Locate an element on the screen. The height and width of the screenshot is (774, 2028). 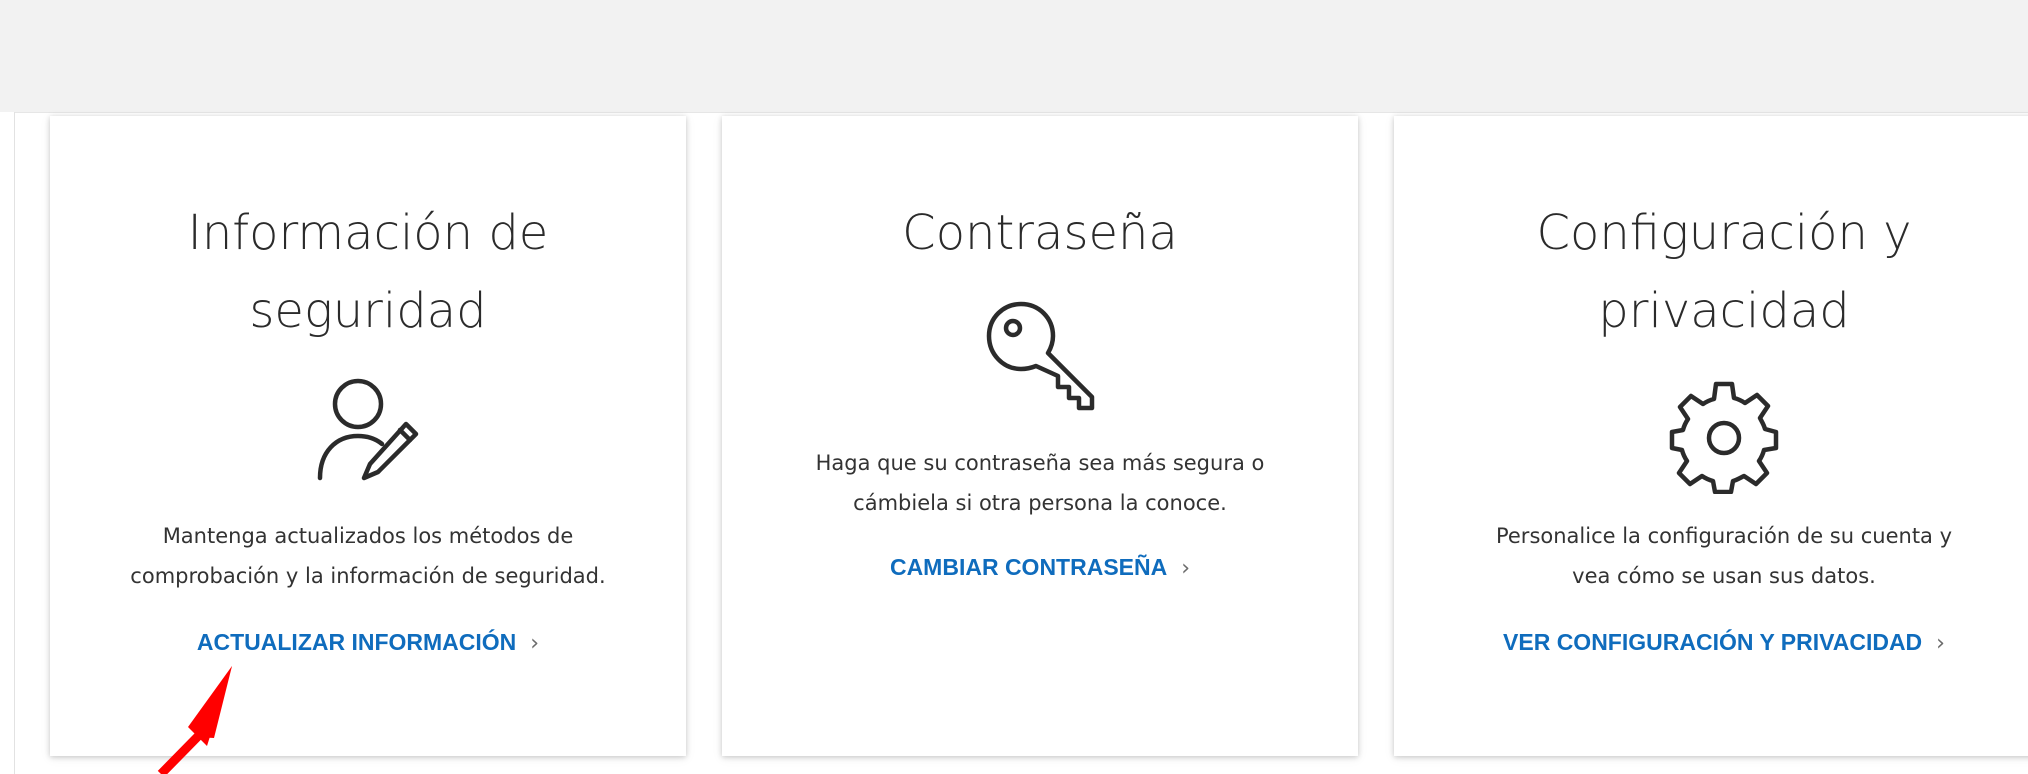
gear-icon is located at coordinates (1711, 436).